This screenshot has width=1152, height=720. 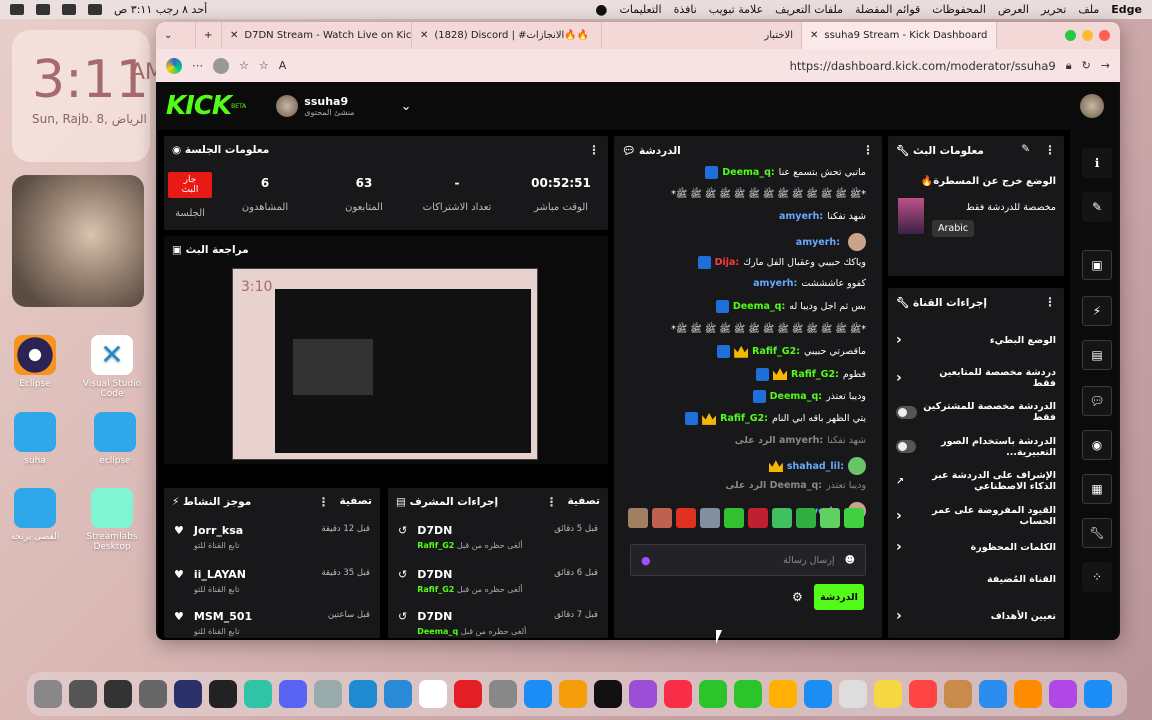 What do you see at coordinates (1105, 65) in the screenshot?
I see `forward-icon: →` at bounding box center [1105, 65].